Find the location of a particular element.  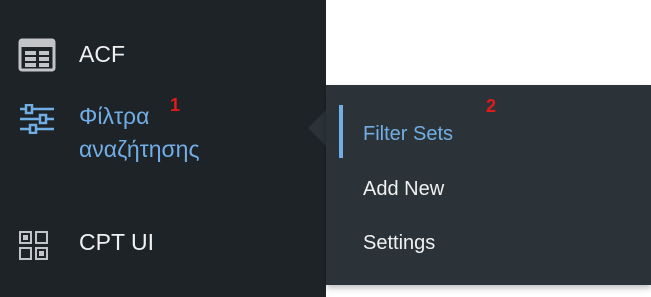

submenu-item-settings: Settings is located at coordinates (399, 243).